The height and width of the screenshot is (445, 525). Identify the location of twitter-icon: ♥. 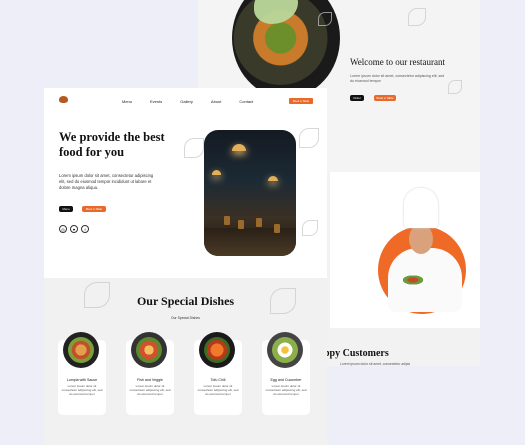
(74, 229).